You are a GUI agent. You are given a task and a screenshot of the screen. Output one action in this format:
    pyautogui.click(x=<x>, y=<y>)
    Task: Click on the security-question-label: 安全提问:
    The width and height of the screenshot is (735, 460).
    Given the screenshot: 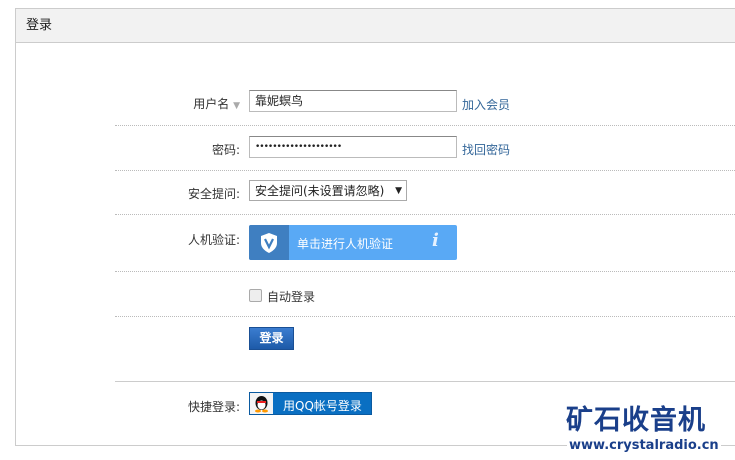 What is the action you would take?
    pyautogui.click(x=213, y=194)
    